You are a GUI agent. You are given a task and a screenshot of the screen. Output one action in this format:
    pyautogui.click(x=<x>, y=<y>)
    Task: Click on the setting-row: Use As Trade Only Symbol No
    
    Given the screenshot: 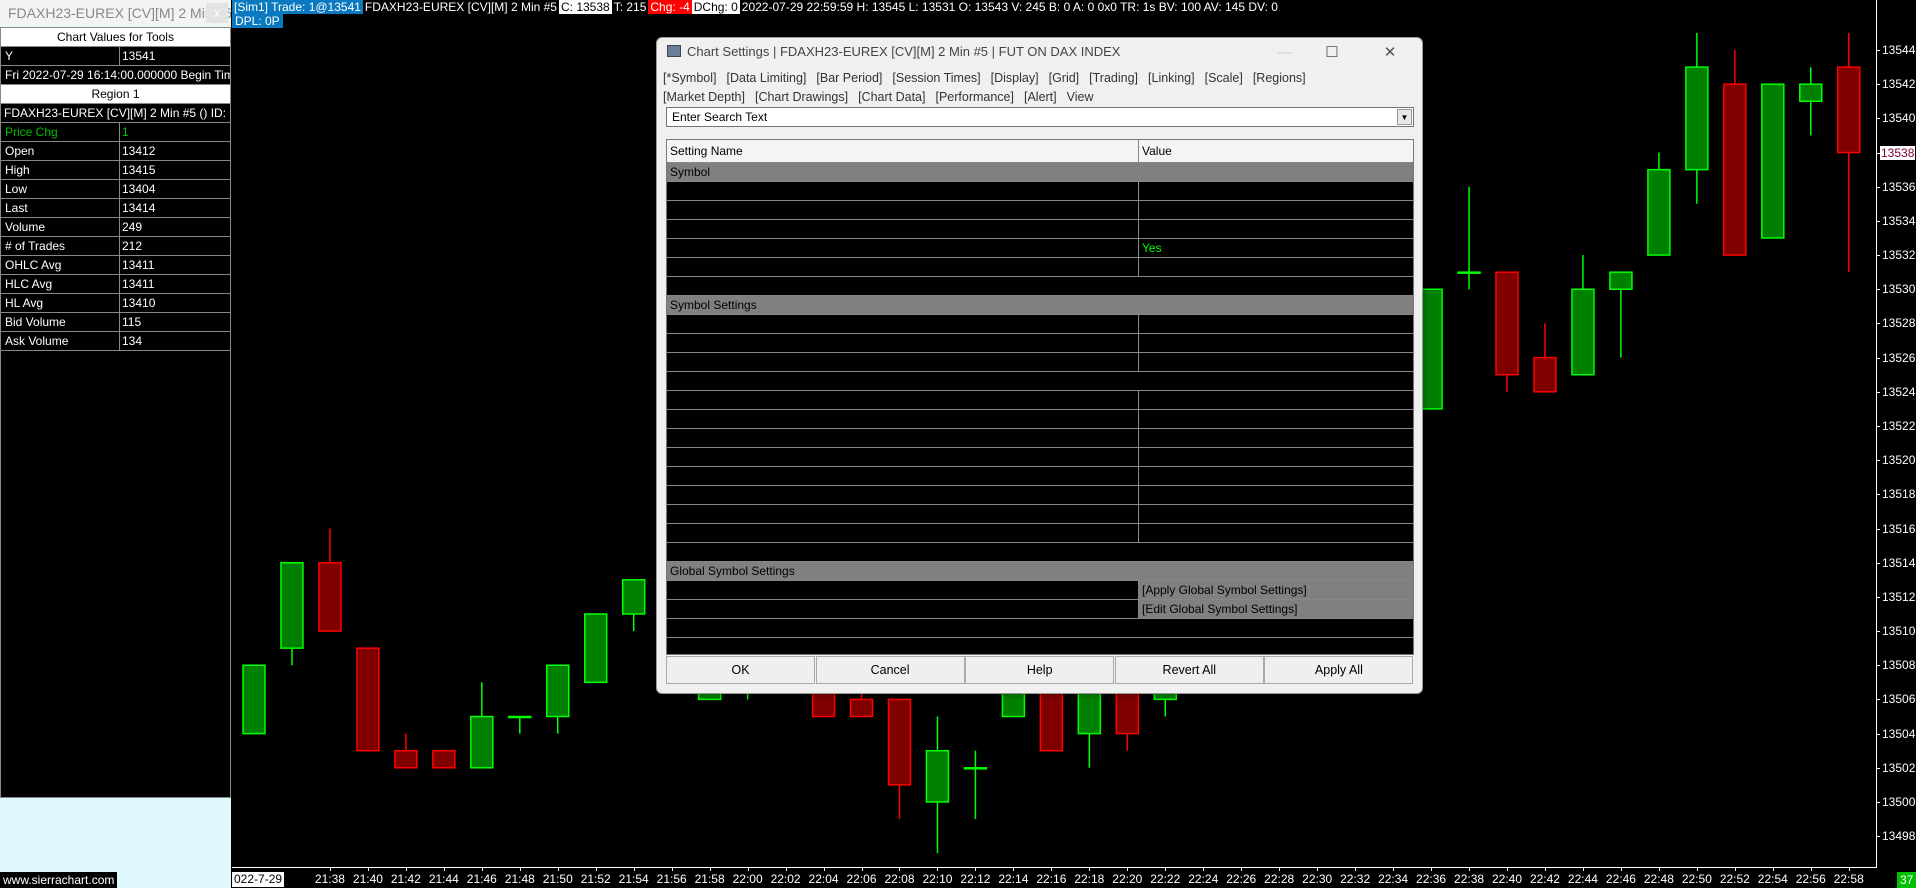 What is the action you would take?
    pyautogui.click(x=1040, y=229)
    